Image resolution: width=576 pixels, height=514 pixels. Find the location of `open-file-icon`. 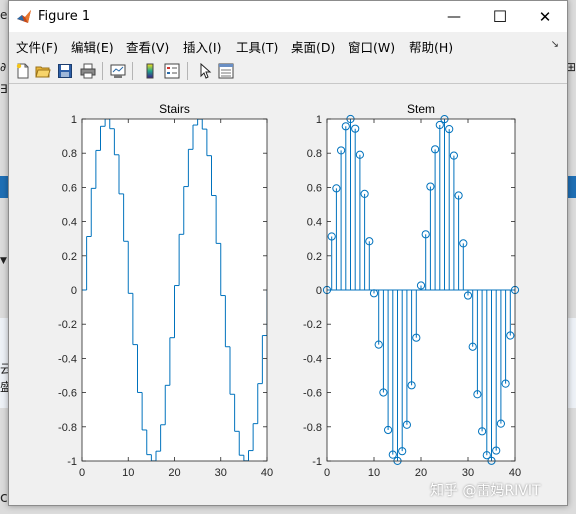

open-file-icon is located at coordinates (43, 71).